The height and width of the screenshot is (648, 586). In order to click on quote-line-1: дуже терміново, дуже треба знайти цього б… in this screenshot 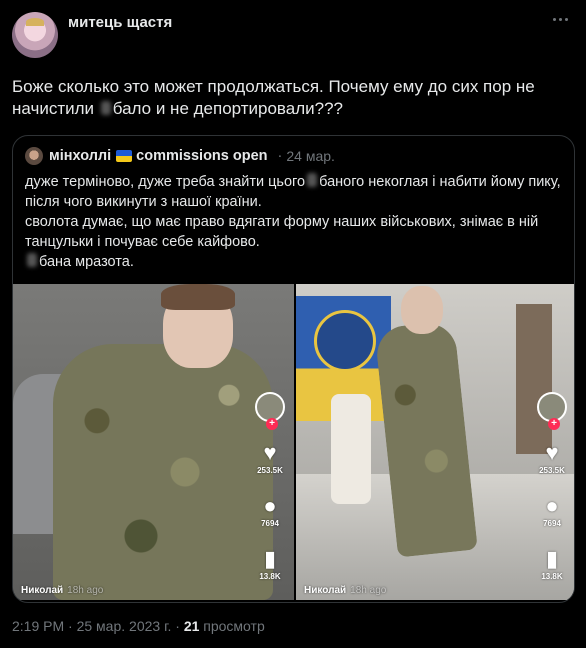, I will do `click(295, 192)`.